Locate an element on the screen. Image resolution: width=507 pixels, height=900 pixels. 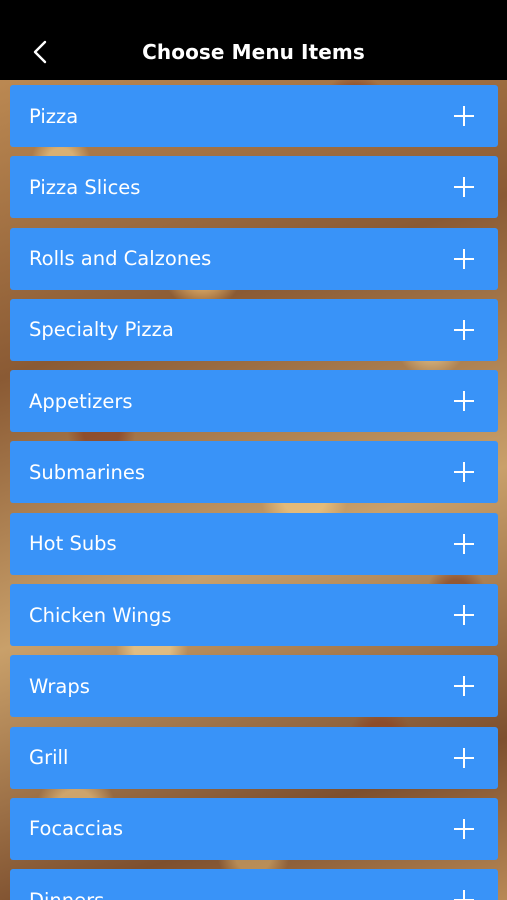
menu-category-rolls-and-calzones: Rolls and Calzones is located at coordinates (254, 258).